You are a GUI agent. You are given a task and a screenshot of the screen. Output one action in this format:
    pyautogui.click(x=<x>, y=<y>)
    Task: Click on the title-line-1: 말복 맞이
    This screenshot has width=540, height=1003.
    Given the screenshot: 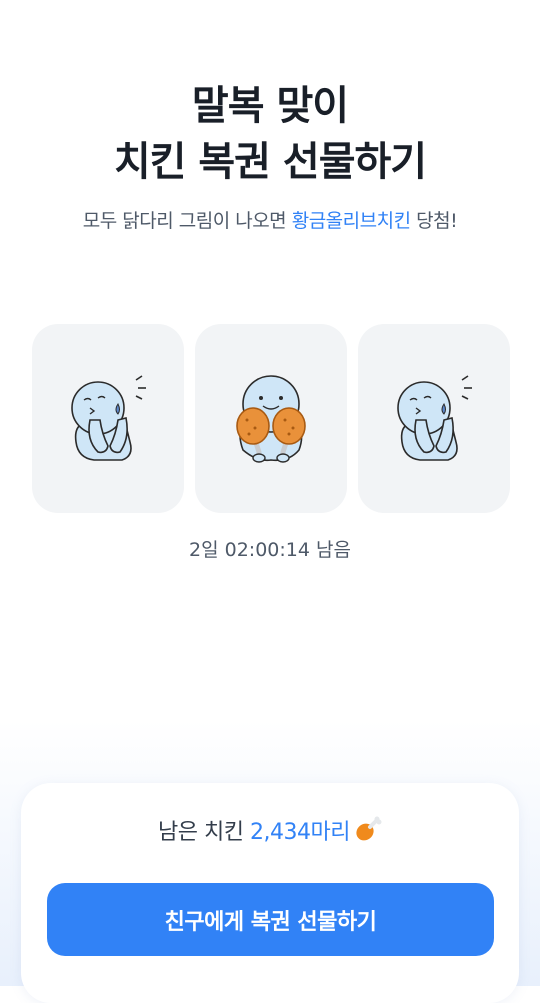 What is the action you would take?
    pyautogui.click(x=270, y=106)
    